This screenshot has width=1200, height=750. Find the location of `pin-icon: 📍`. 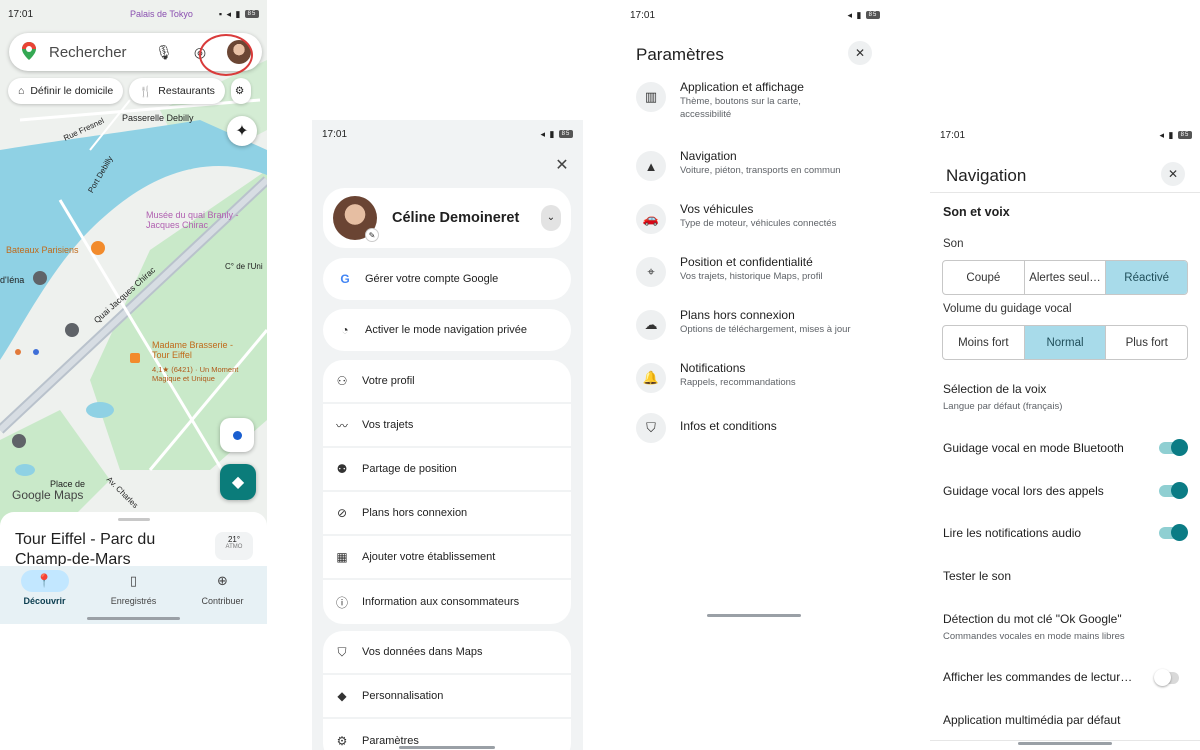

pin-icon: 📍 is located at coordinates (44, 581).